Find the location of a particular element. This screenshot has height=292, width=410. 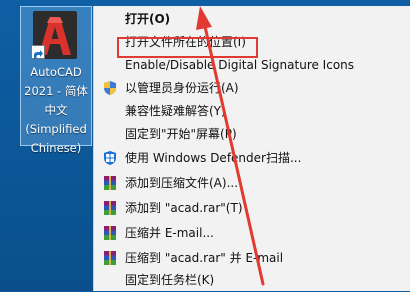

shortcut-label-line: AutoCAD is located at coordinates (56, 72).